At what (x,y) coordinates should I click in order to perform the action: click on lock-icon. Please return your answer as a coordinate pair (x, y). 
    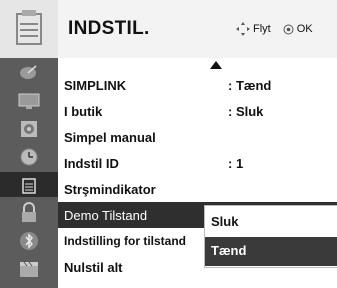
    Looking at the image, I should click on (29, 212).